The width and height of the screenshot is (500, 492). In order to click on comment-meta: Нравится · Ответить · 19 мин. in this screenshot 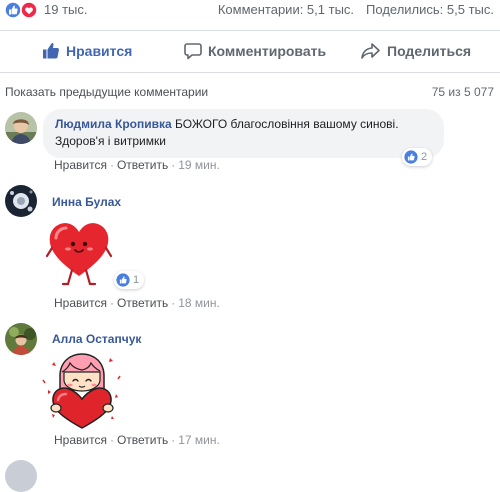, I will do `click(137, 165)`.